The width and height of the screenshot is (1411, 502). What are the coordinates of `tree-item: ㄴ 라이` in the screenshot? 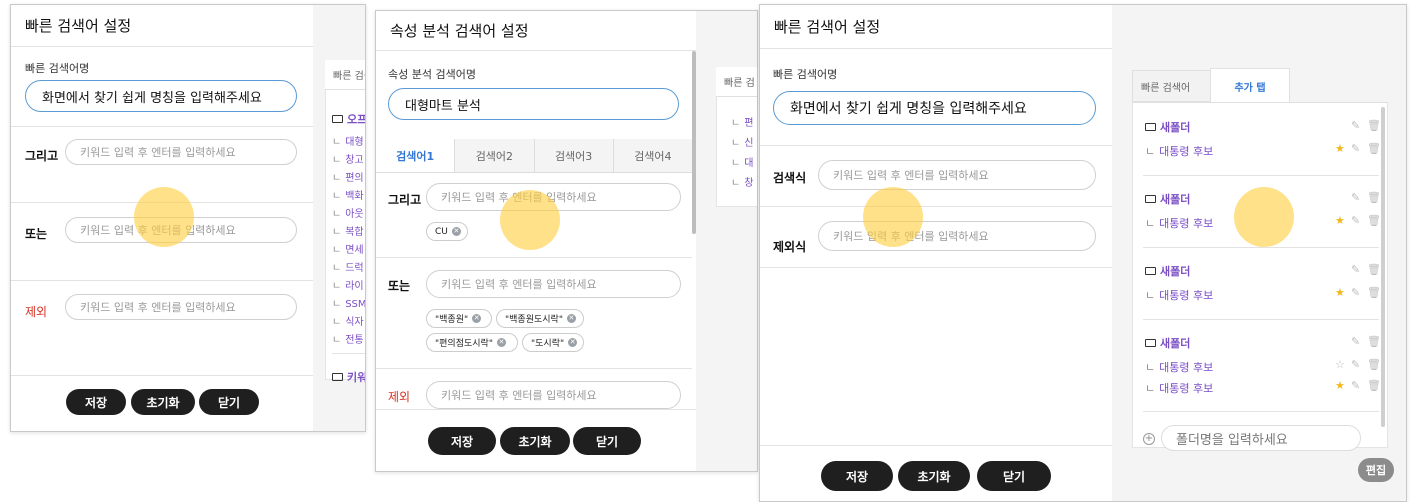 It's located at (348, 284).